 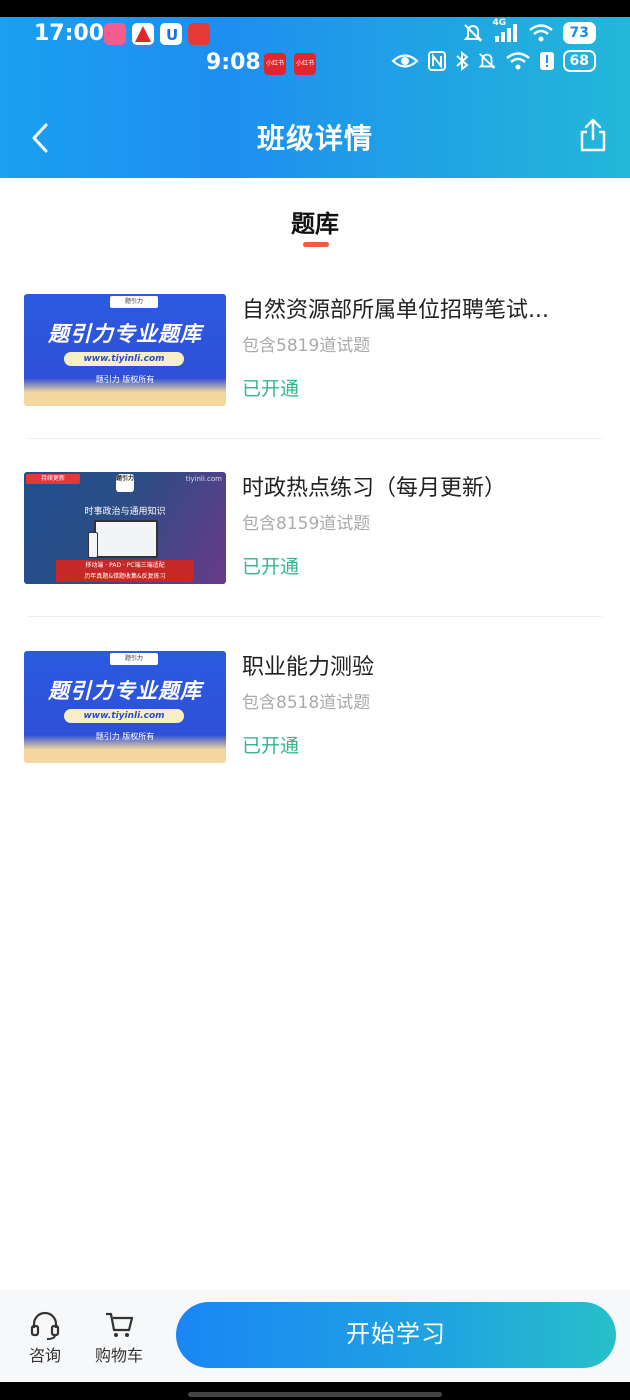 What do you see at coordinates (115, 34) in the screenshot?
I see `bilibili-app-icon` at bounding box center [115, 34].